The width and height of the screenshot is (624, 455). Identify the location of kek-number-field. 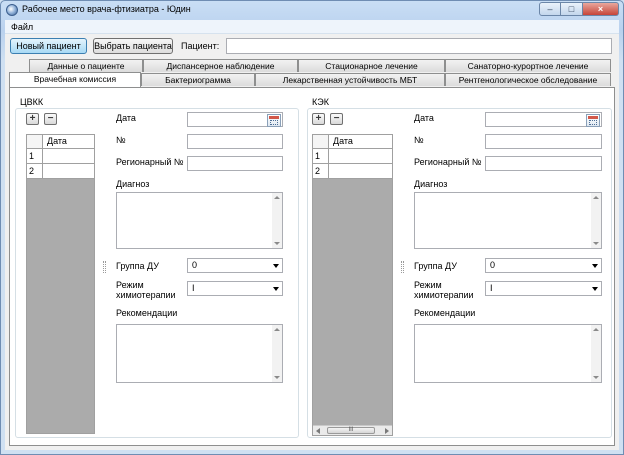
(543, 141).